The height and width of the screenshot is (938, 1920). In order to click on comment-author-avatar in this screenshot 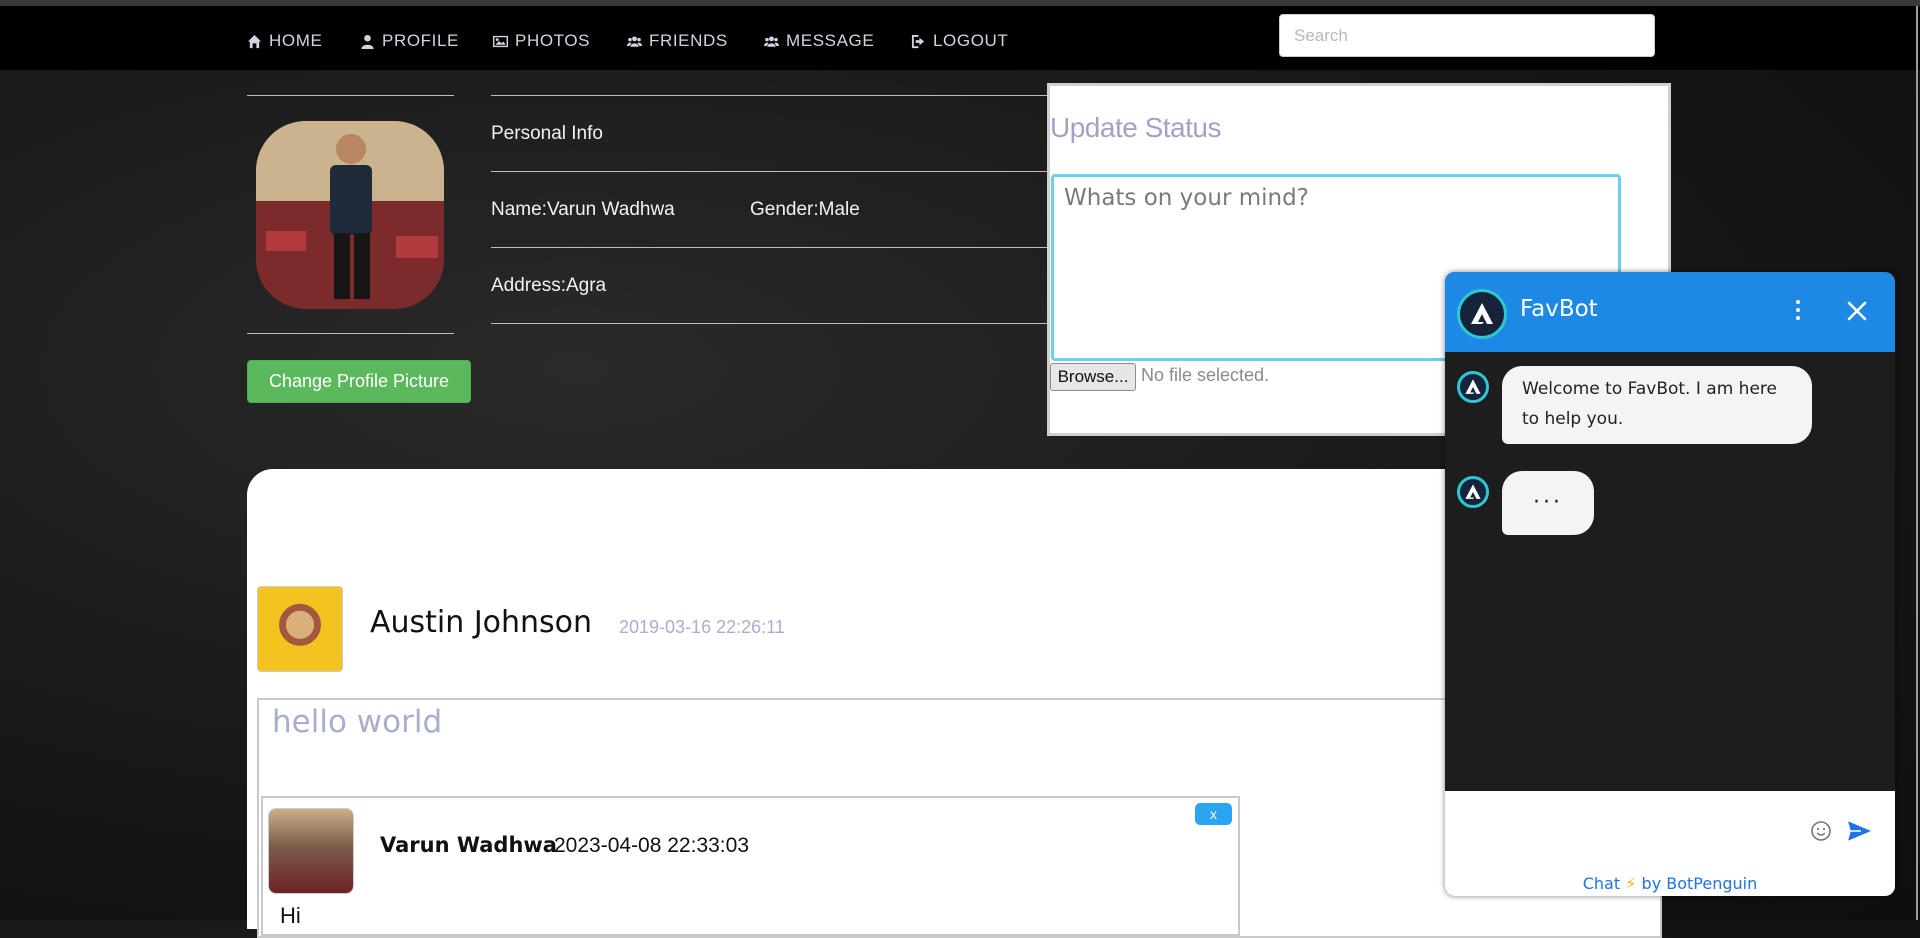, I will do `click(311, 851)`.